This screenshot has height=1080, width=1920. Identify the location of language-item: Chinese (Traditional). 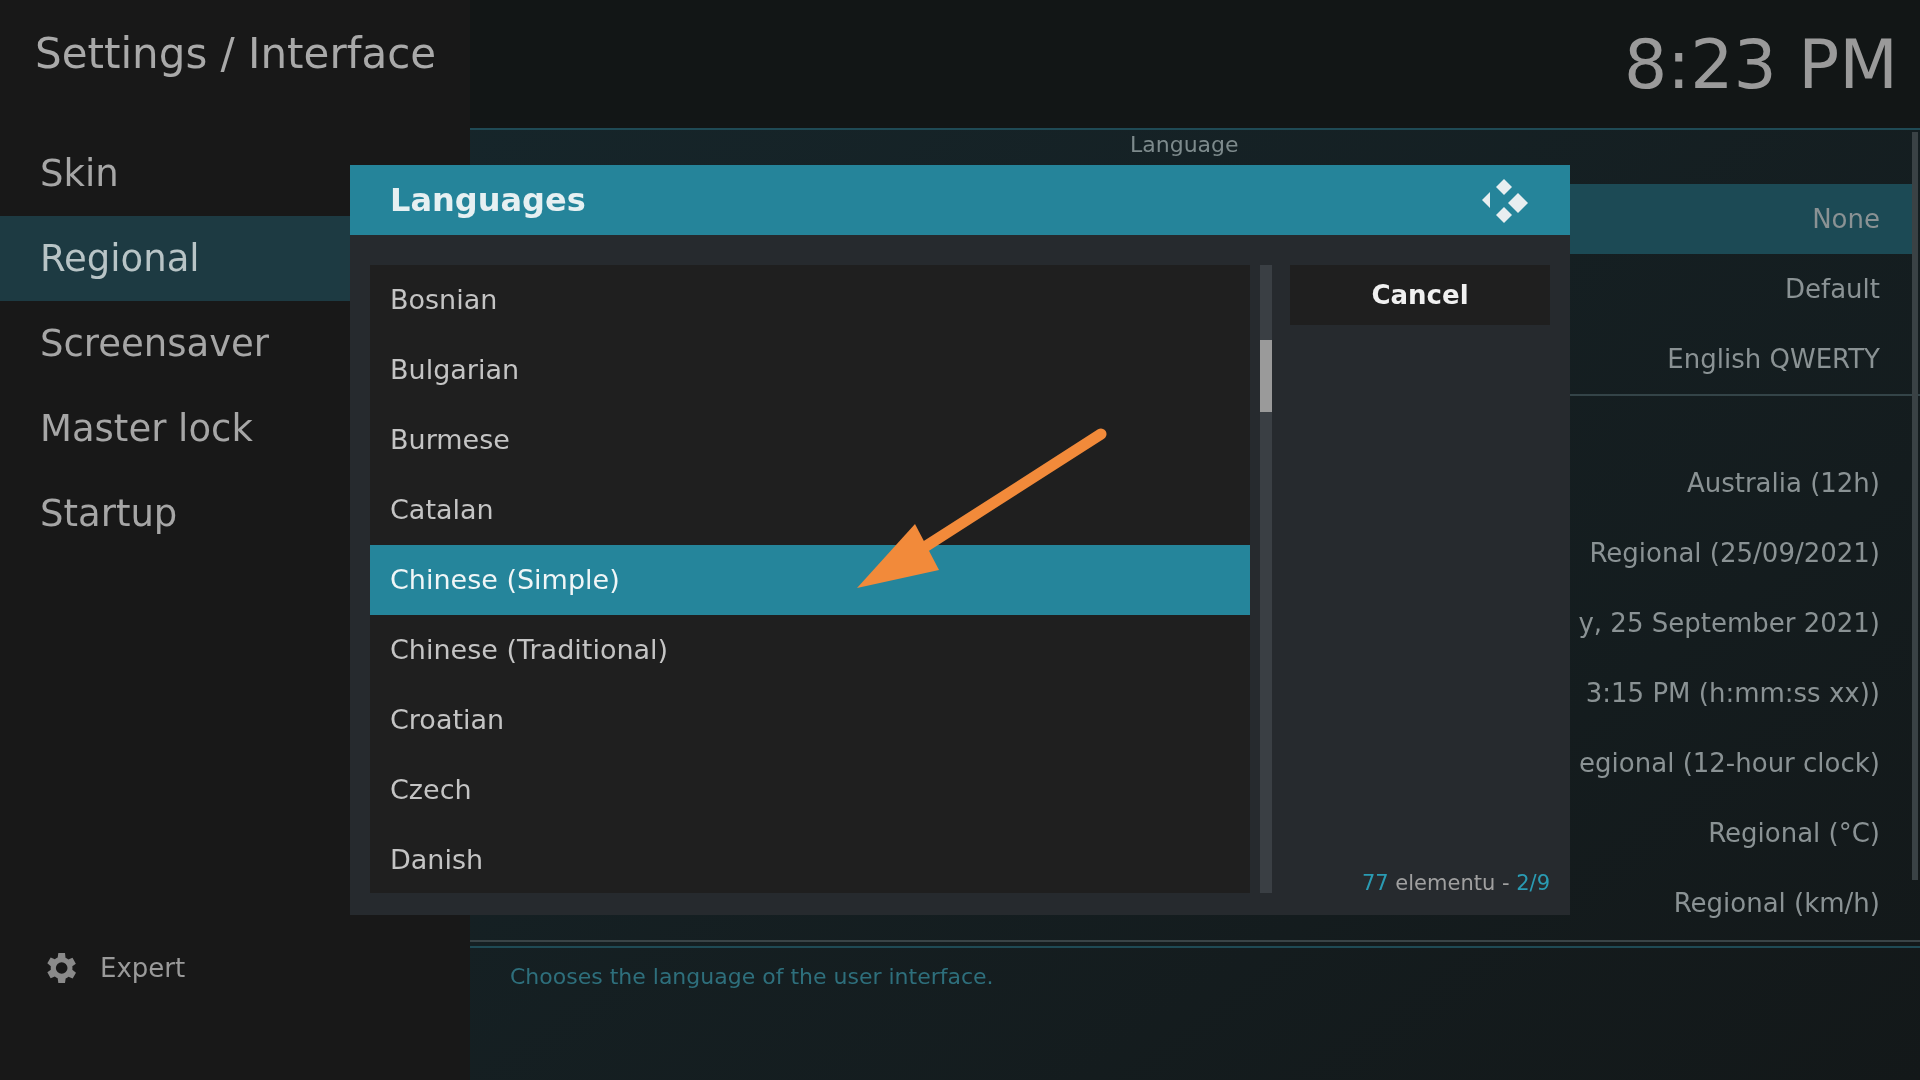
(810, 650).